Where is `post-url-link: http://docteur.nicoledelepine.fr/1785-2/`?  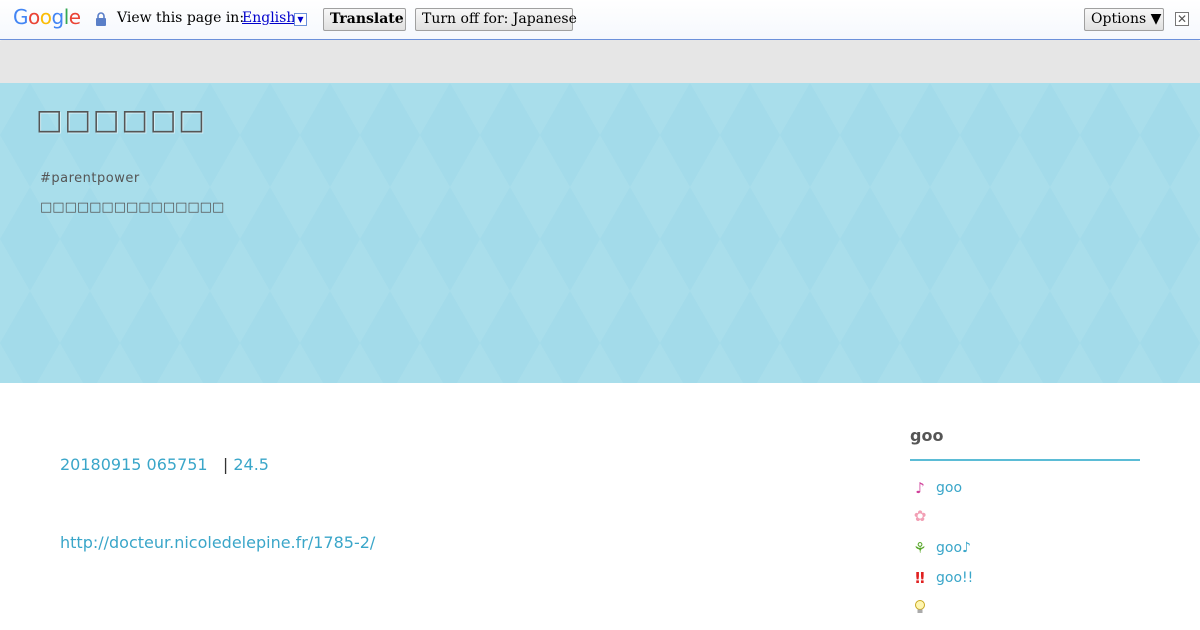
post-url-link: http://docteur.nicoledelepine.fr/1785-2/ is located at coordinates (217, 542).